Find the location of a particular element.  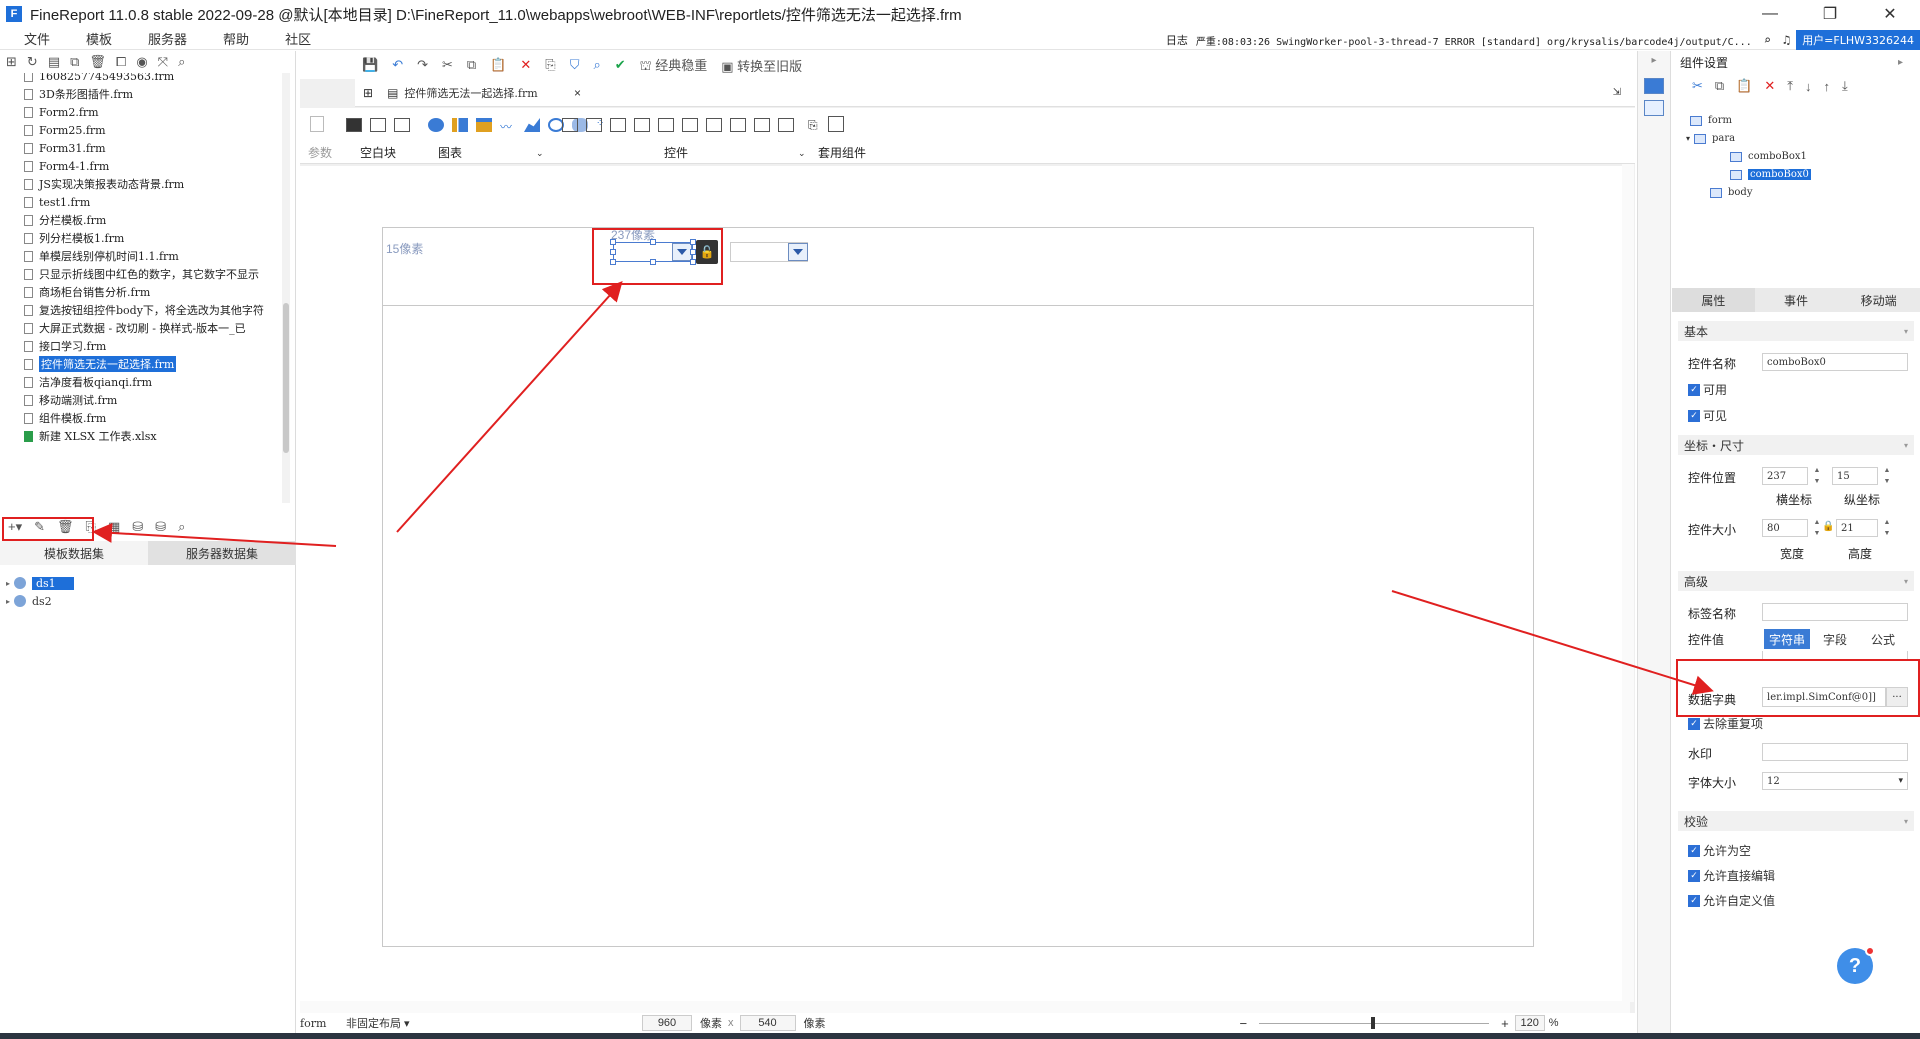

file-item: 只显示折线图中红色的数字，其它数字不显示 is located at coordinates (141, 274).